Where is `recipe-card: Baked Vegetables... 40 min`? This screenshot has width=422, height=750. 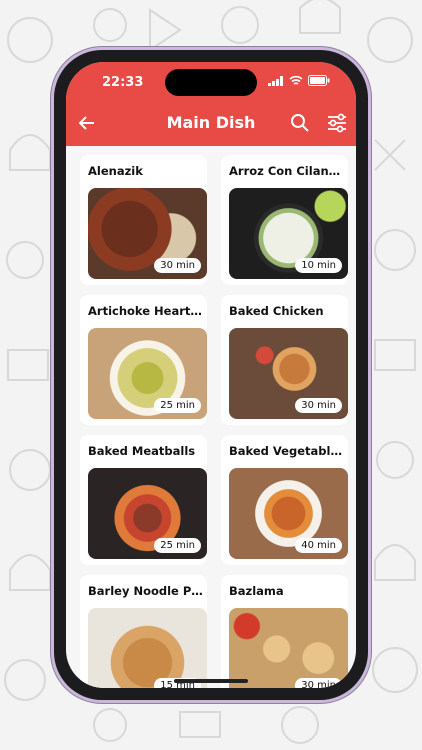 recipe-card: Baked Vegetables... 40 min is located at coordinates (284, 500).